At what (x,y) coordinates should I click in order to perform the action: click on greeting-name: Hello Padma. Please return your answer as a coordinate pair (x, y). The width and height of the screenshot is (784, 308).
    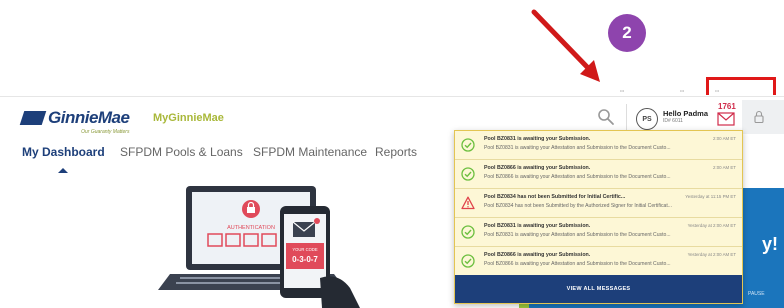
    Looking at the image, I should click on (686, 113).